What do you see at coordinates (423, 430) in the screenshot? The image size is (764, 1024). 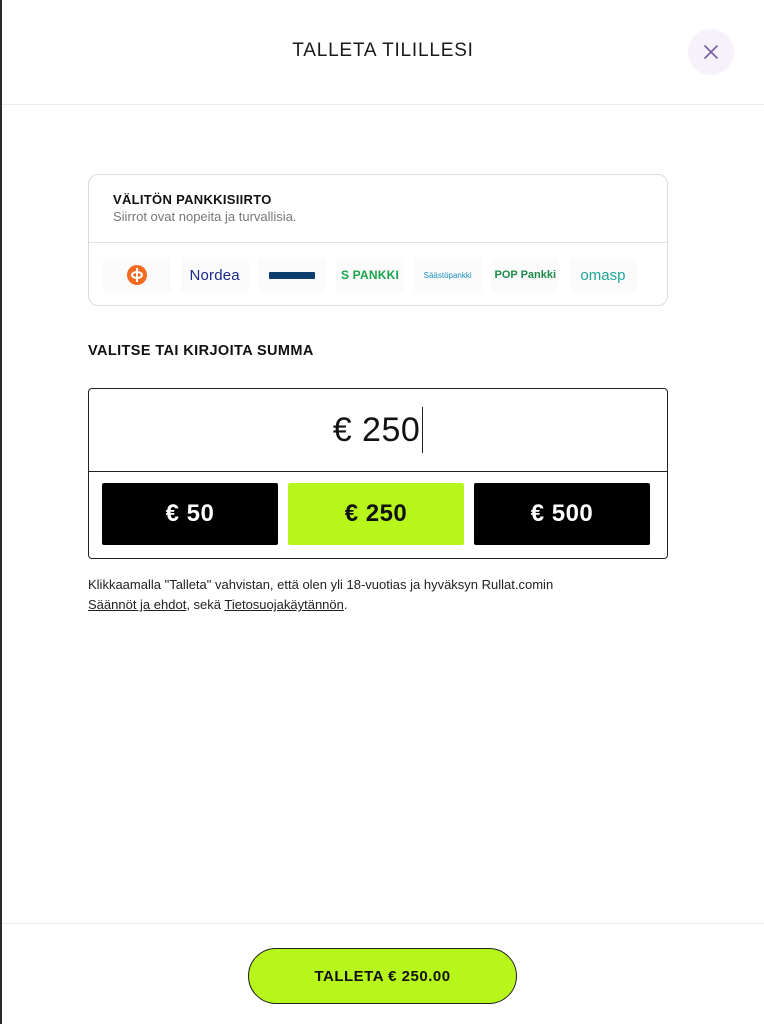 I see `text-caret` at bounding box center [423, 430].